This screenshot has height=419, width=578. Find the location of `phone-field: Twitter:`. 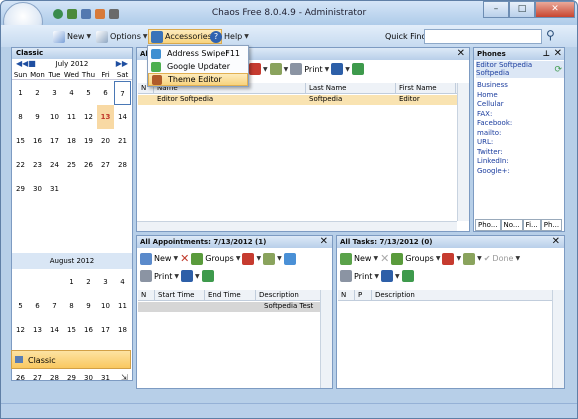

phone-field: Twitter: is located at coordinates (494, 153).